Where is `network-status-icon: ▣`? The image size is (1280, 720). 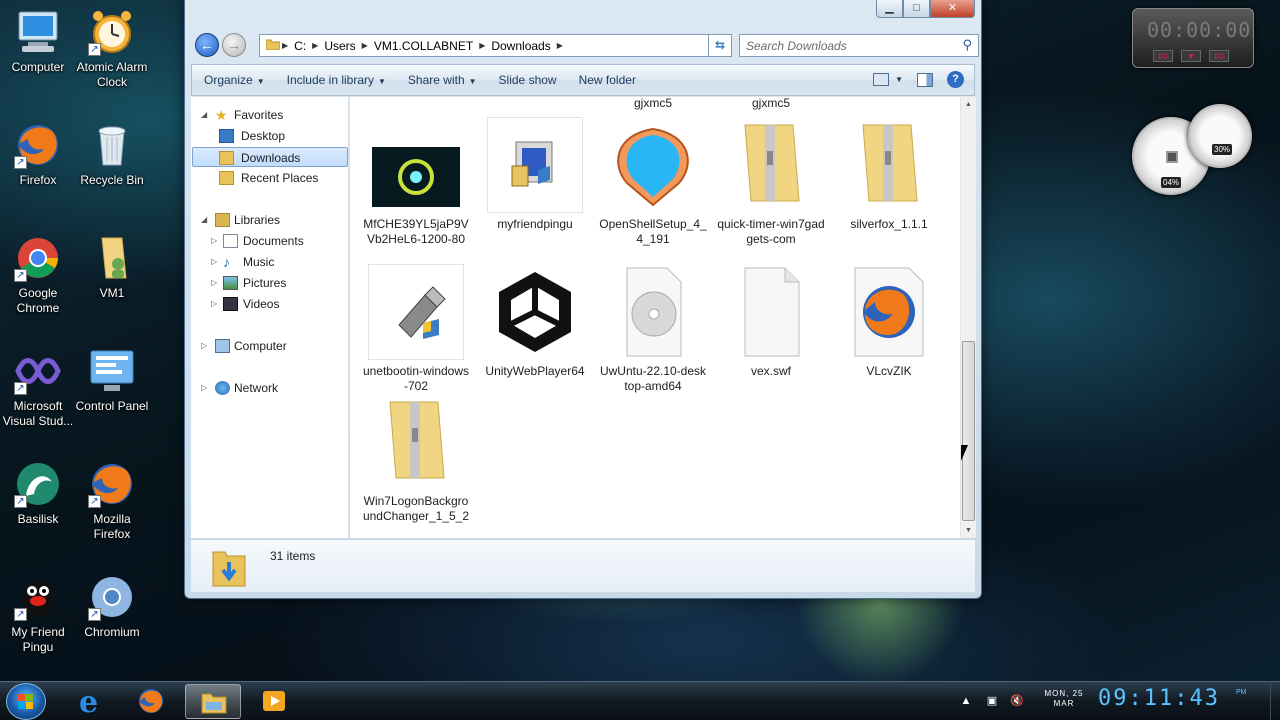
network-status-icon: ▣ is located at coordinates (992, 701).